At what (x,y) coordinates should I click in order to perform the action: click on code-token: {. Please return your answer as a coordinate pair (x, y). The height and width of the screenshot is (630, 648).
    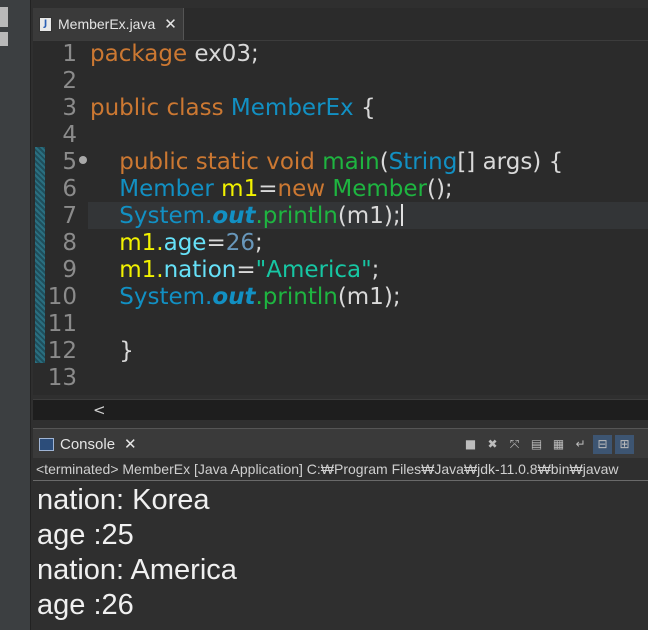
    Looking at the image, I should click on (364, 108).